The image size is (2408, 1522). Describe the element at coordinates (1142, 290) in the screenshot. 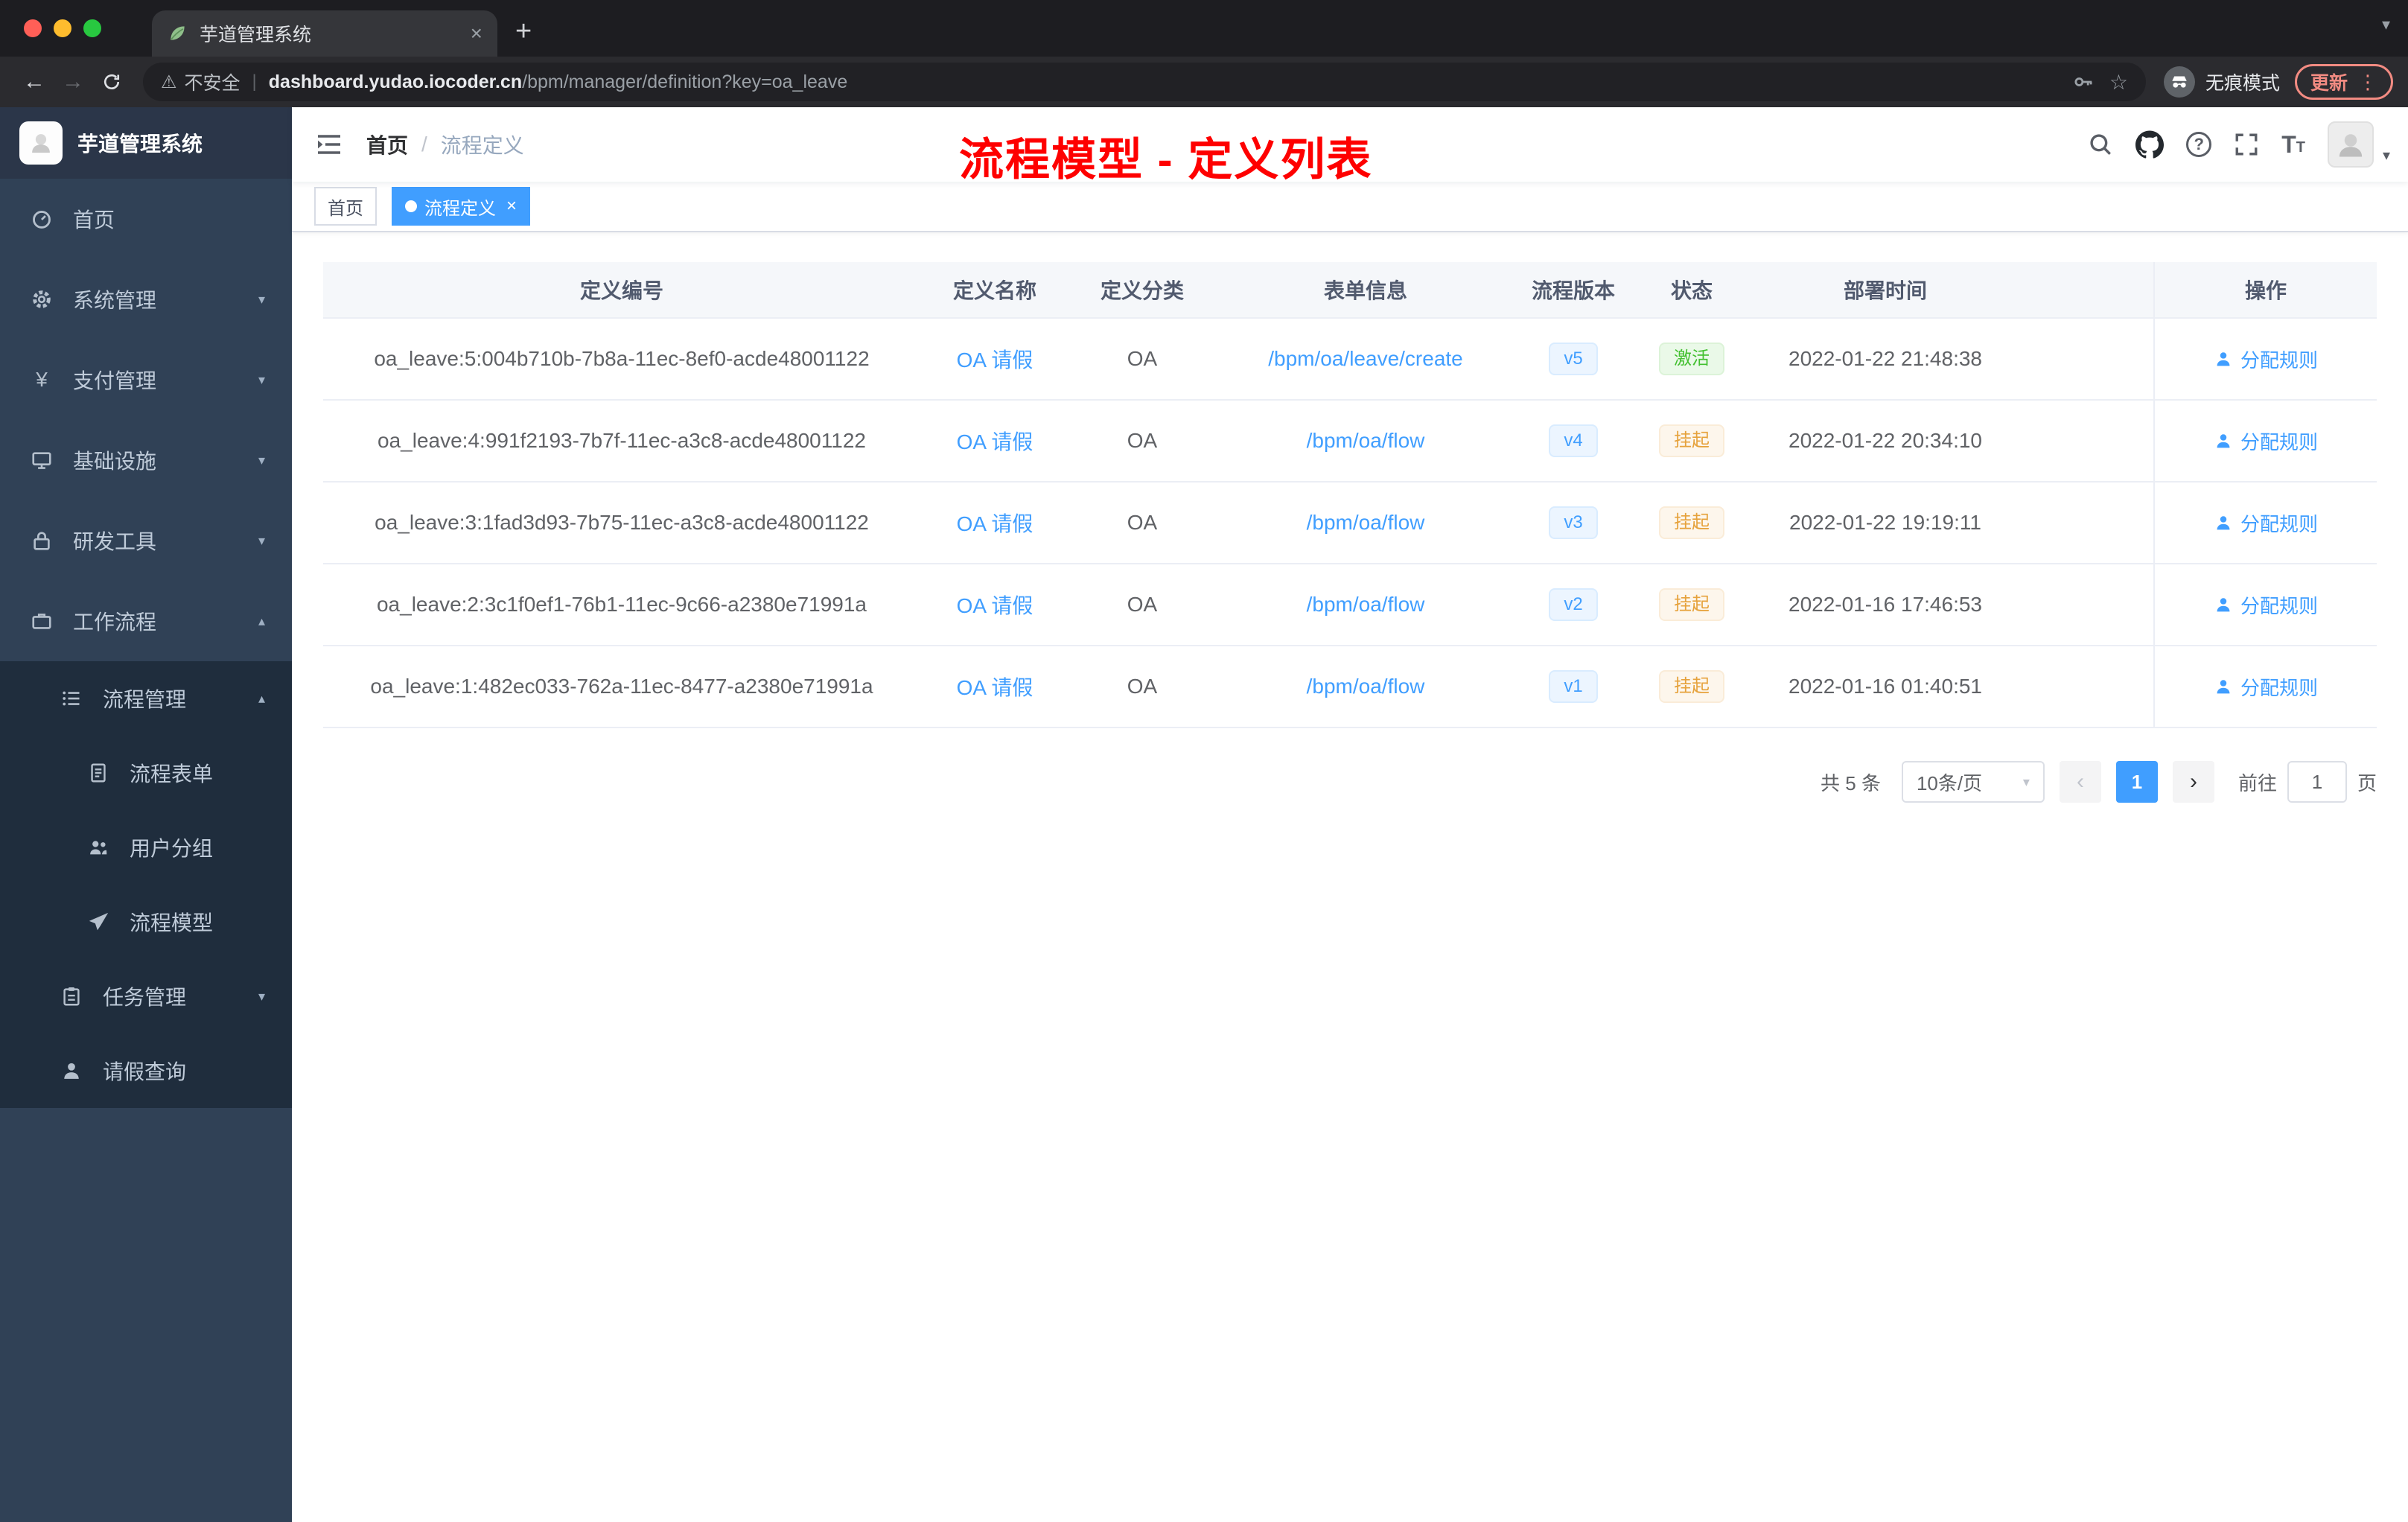

I see `column-header-category: 定义分类` at that location.